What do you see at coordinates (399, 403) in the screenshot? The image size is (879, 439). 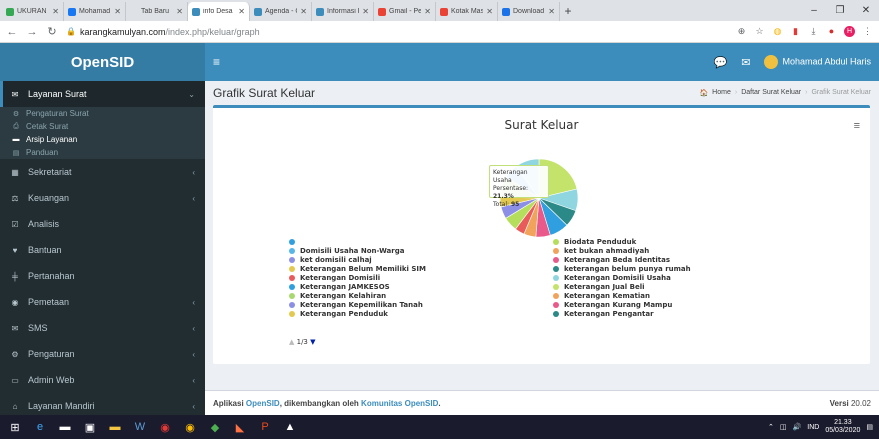 I see `footer-community-link: Komunitas OpenSID` at bounding box center [399, 403].